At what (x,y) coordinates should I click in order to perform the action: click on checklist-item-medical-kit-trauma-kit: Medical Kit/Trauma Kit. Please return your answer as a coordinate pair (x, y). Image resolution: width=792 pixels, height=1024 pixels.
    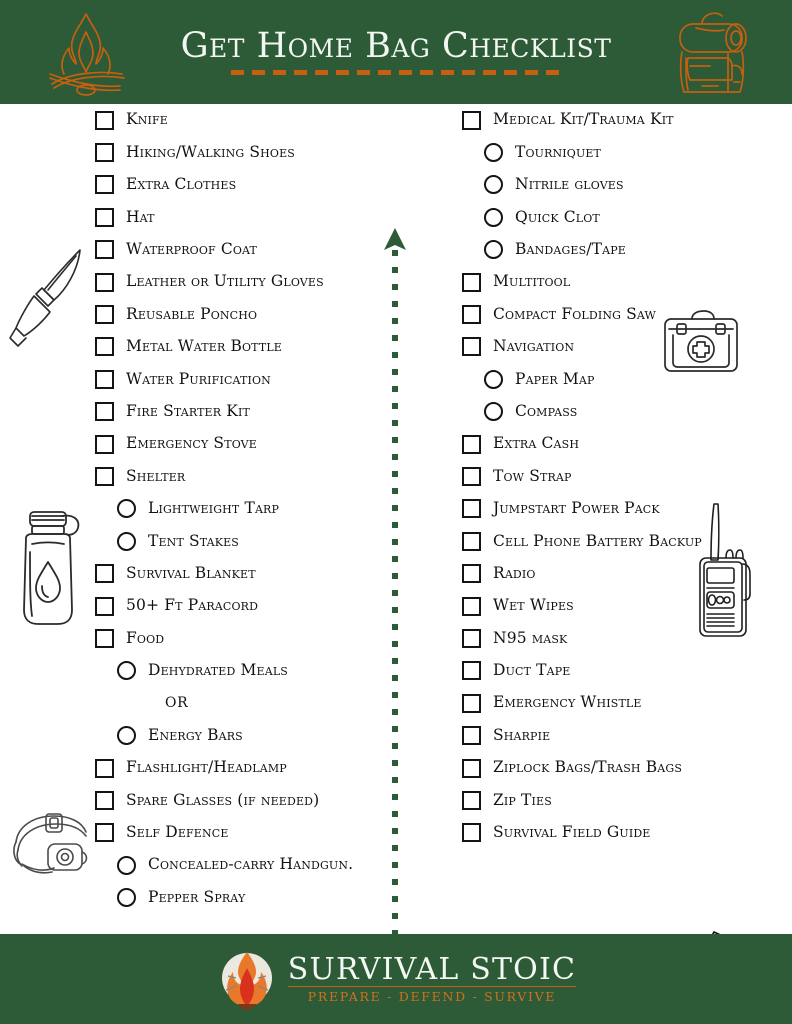
    Looking at the image, I should click on (612, 120).